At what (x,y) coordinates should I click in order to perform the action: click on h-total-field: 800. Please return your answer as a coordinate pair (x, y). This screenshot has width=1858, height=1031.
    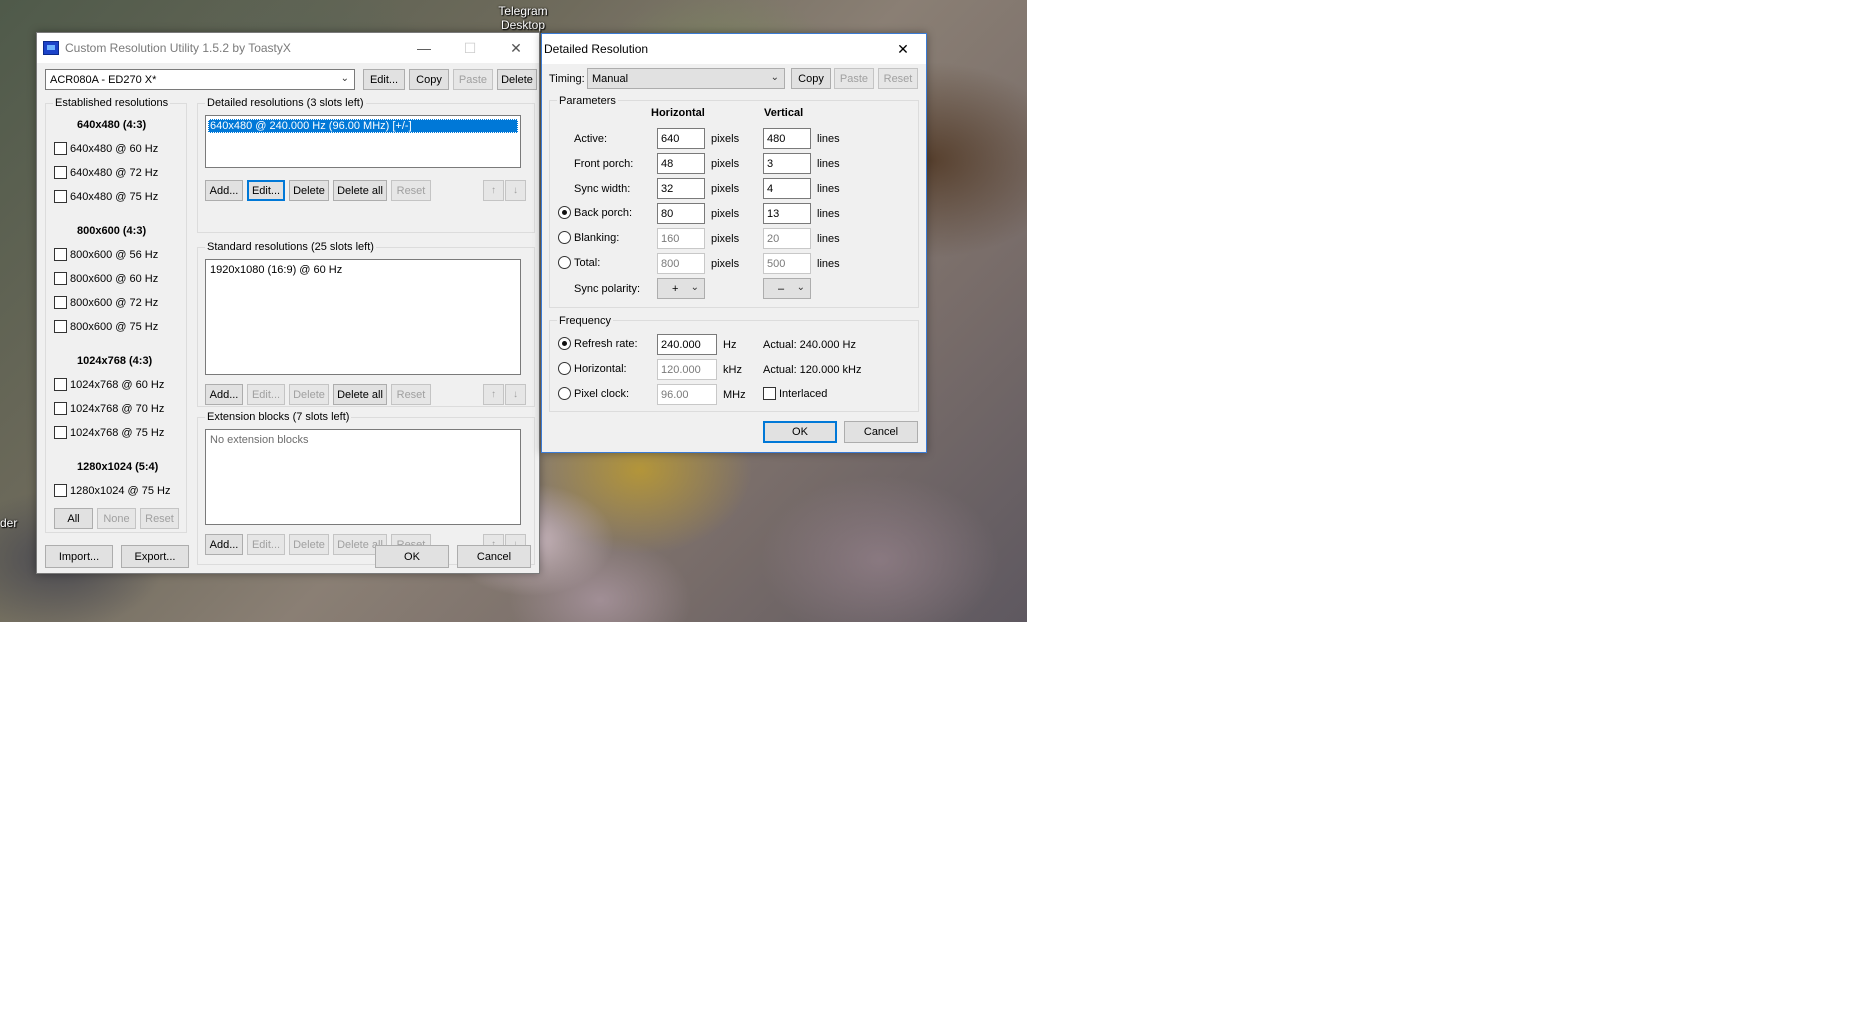
    Looking at the image, I should click on (681, 263).